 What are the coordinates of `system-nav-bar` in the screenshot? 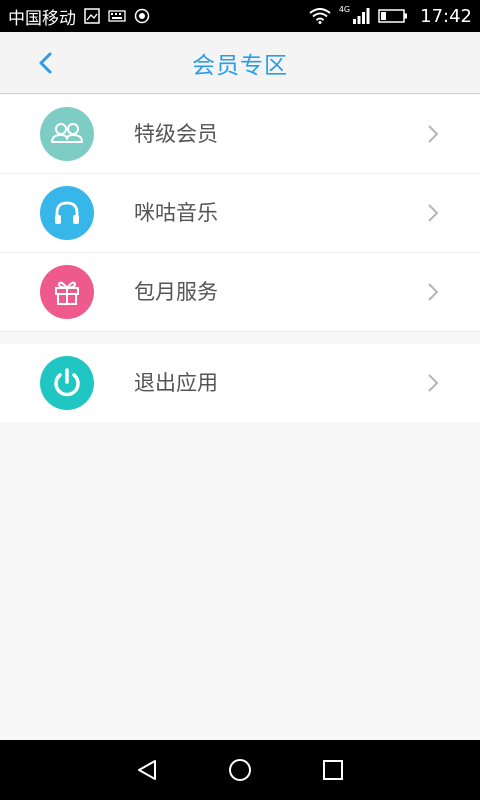 It's located at (240, 770).